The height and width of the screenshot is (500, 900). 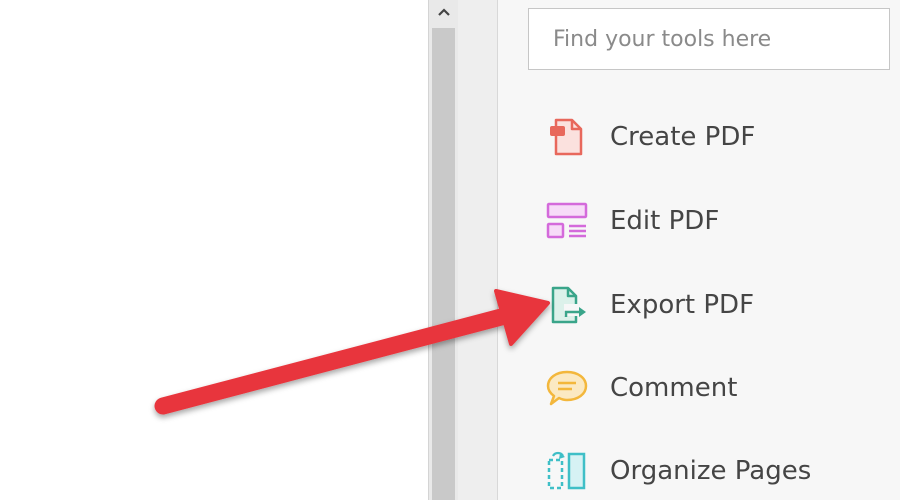 What do you see at coordinates (711, 471) in the screenshot?
I see `tool-label: Organize Pages` at bounding box center [711, 471].